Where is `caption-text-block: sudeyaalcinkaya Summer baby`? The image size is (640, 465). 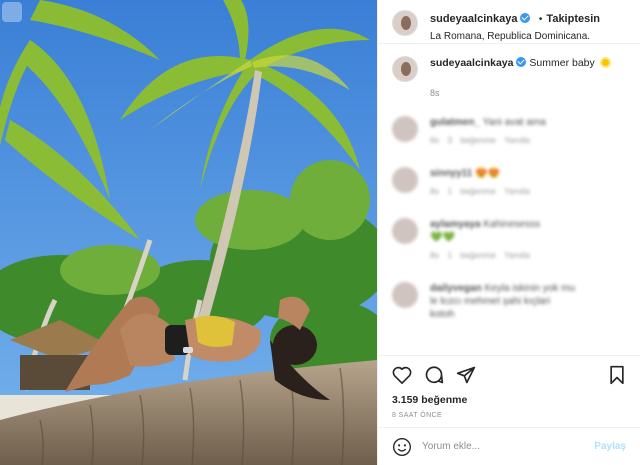 caption-text-block: sudeyaalcinkaya Summer baby is located at coordinates (520, 63).